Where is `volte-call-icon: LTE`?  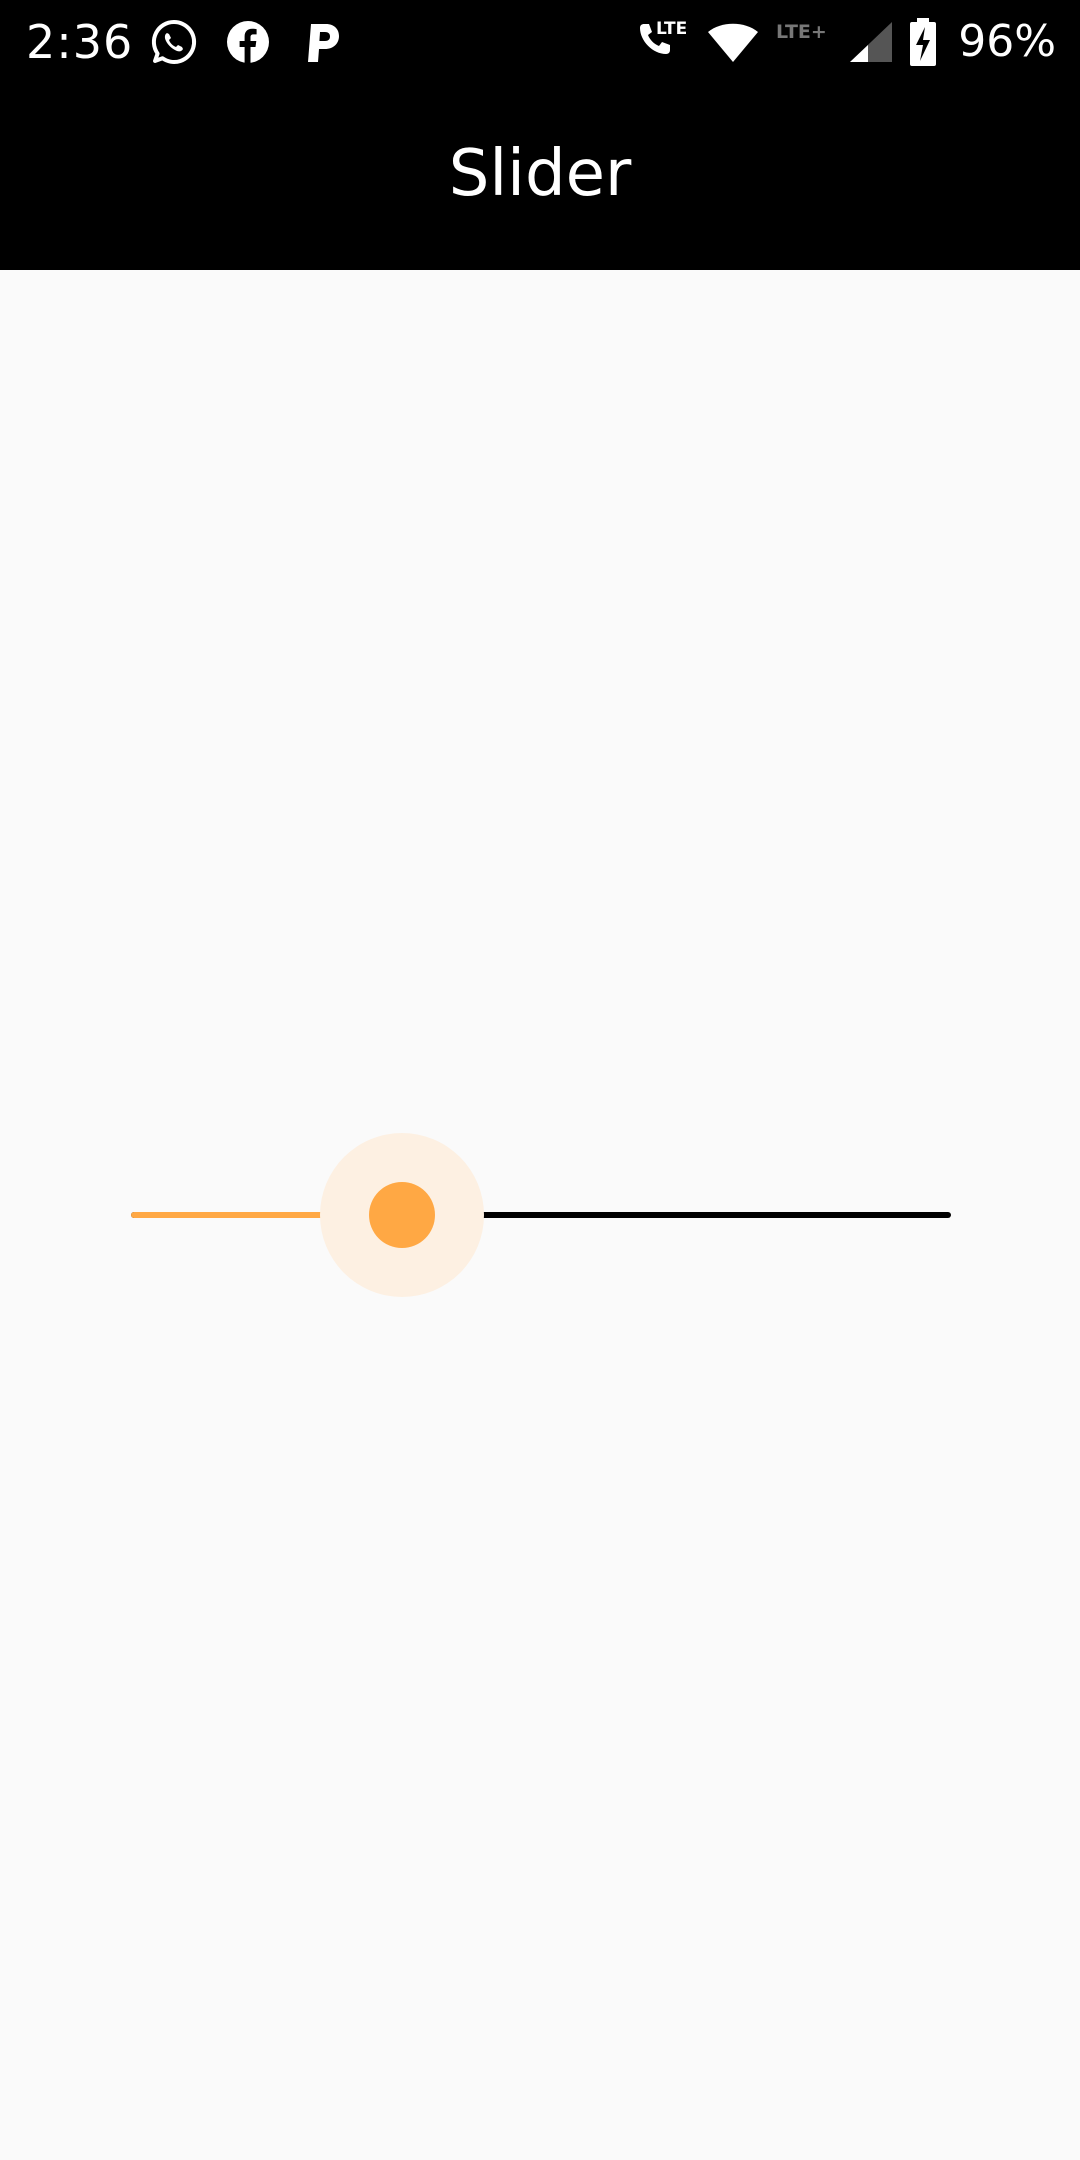 volte-call-icon: LTE is located at coordinates (663, 36).